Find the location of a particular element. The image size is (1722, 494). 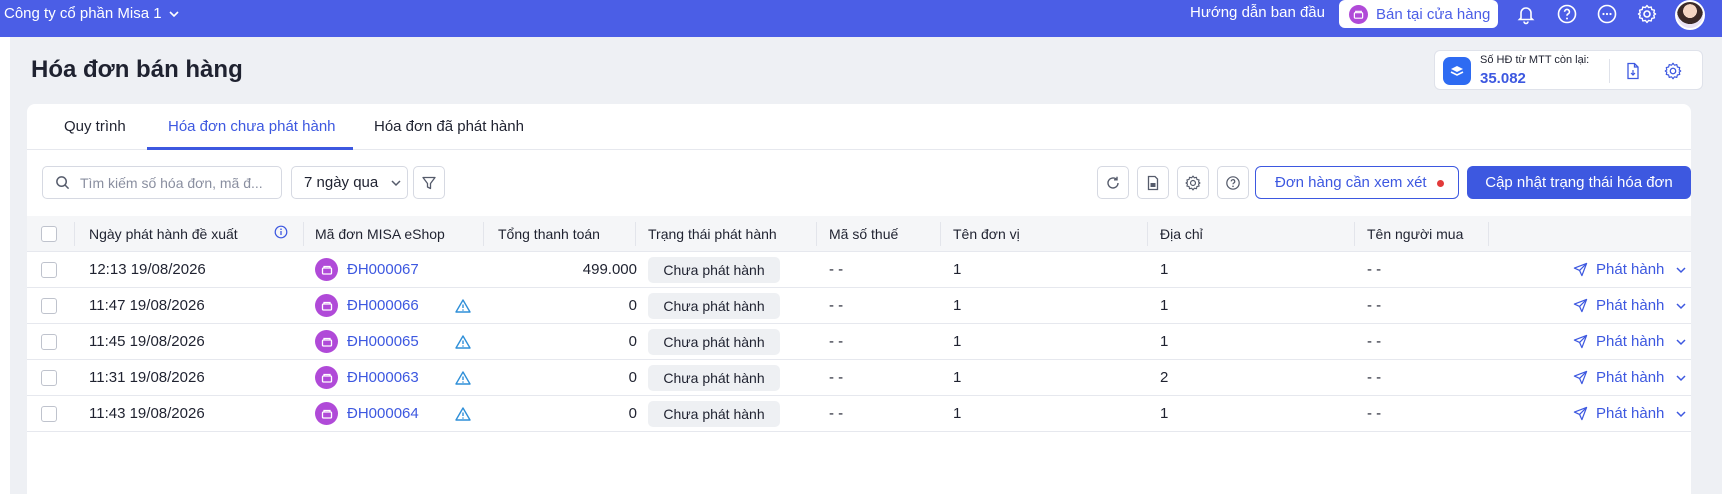

column-header-buyer: Tên người mua is located at coordinates (1415, 234).